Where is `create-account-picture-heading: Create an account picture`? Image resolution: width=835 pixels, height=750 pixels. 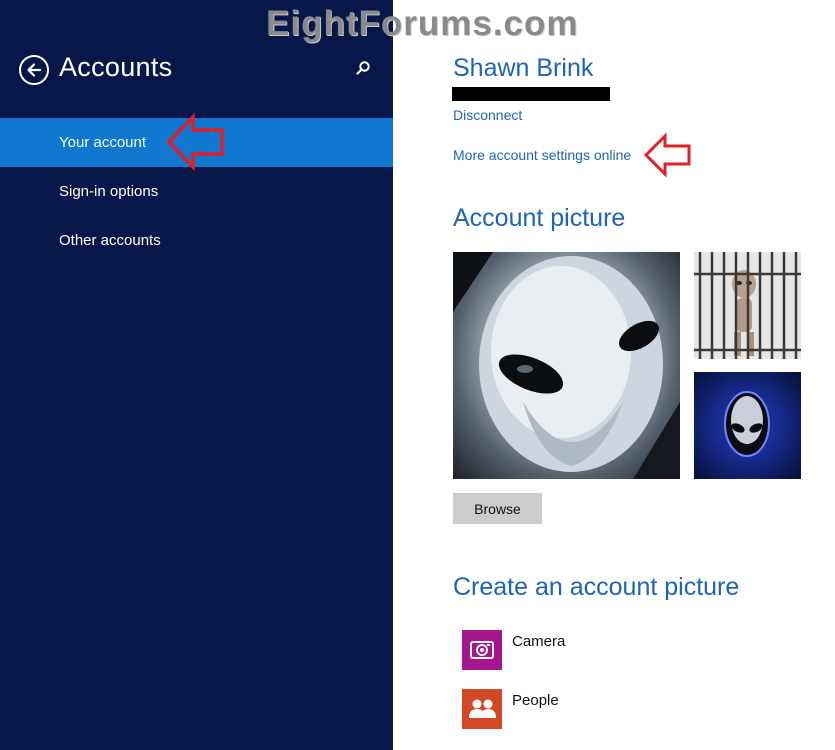 create-account-picture-heading: Create an account picture is located at coordinates (596, 587).